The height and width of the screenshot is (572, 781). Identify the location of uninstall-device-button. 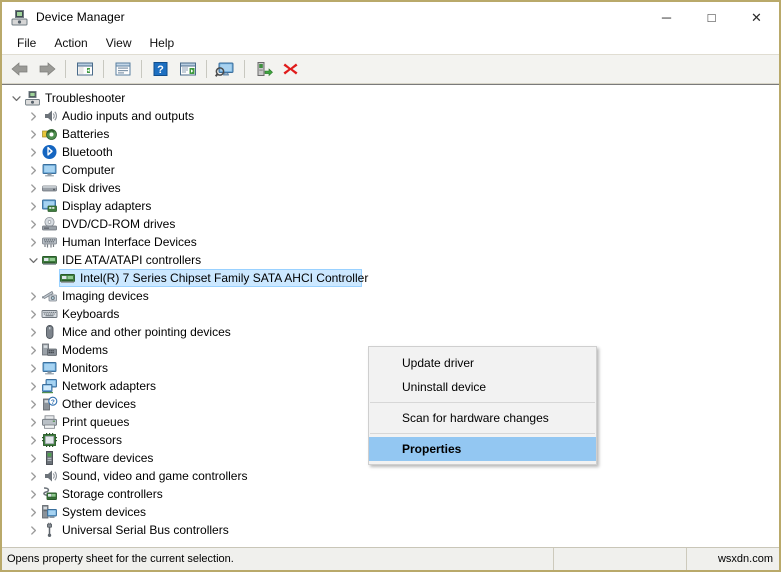
(290, 69).